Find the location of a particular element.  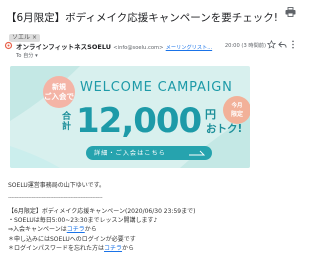

details-signup-button: 詳細・ご入会はこちら is located at coordinates (149, 153).